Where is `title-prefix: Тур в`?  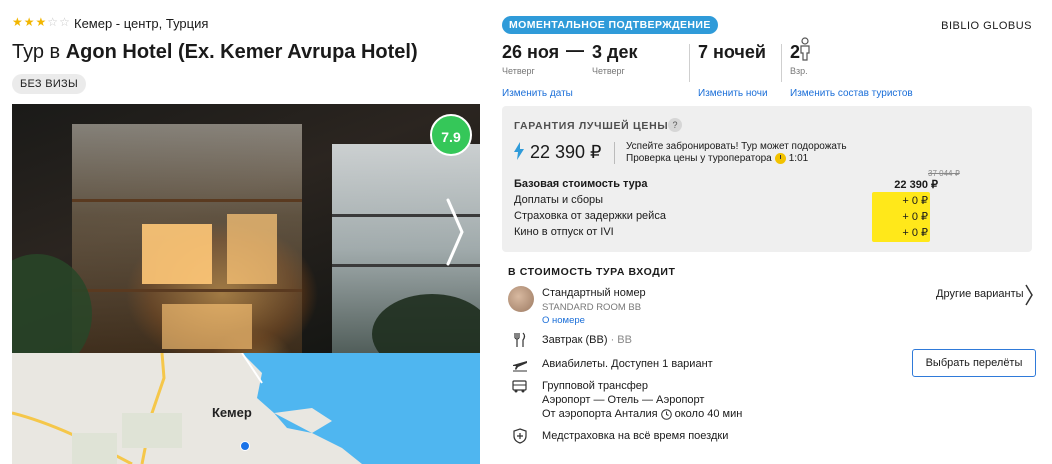 title-prefix: Тур в is located at coordinates (39, 52).